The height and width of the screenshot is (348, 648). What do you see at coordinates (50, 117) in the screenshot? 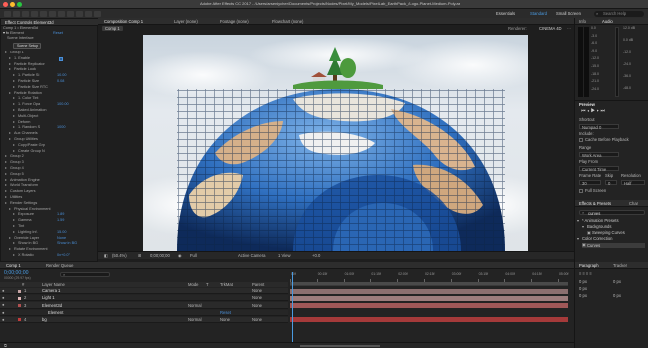
I see `effect-param-row: ▸ Multi-Object` at bounding box center [50, 117].